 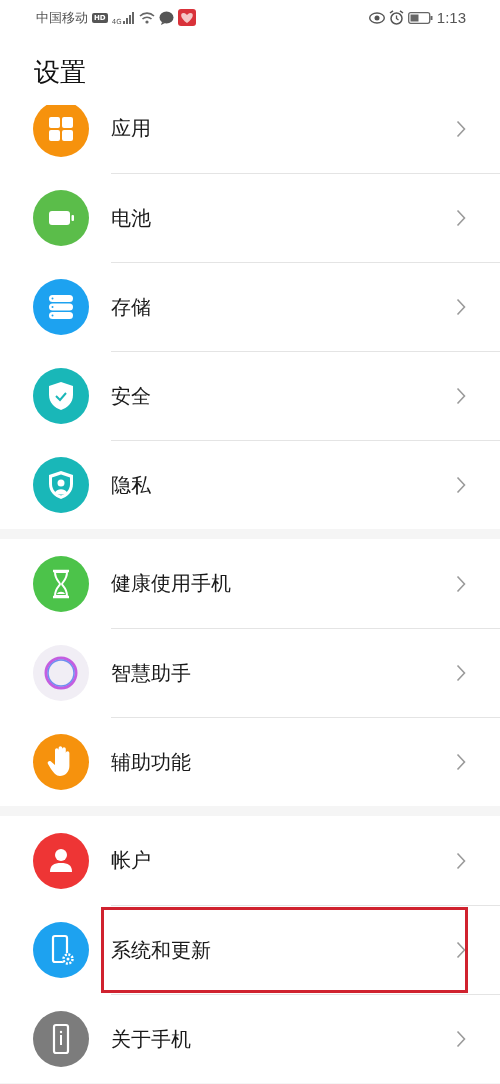 What do you see at coordinates (131, 860) in the screenshot?
I see `item-label: 帐户` at bounding box center [131, 860].